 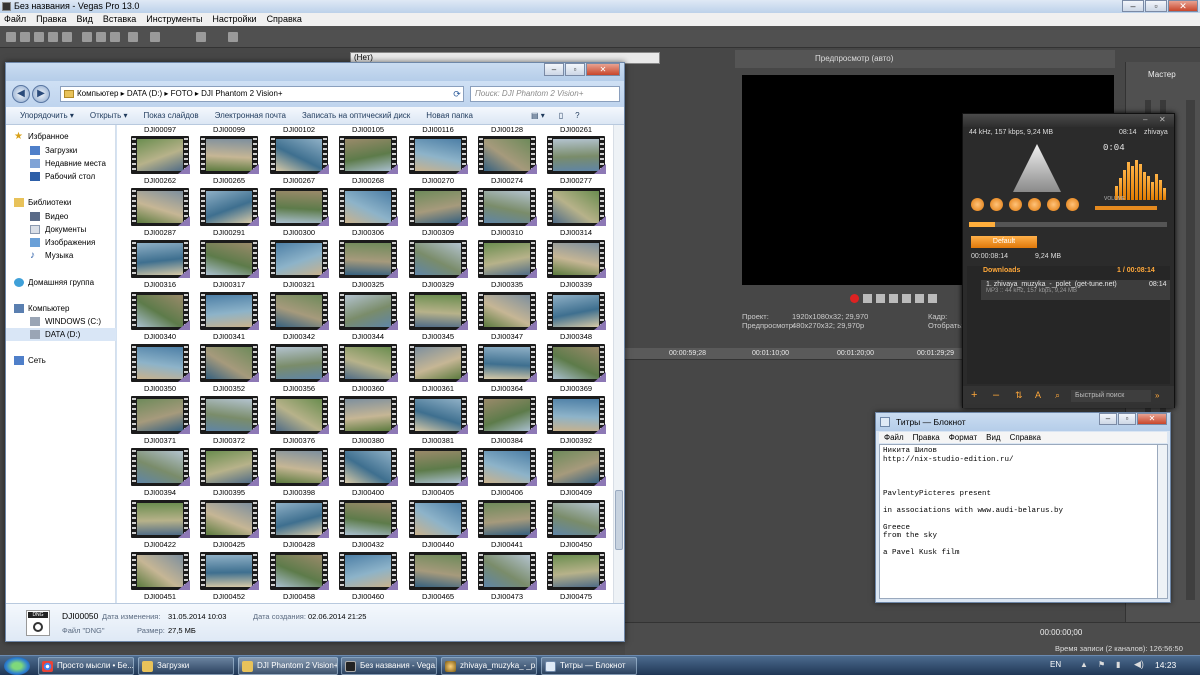 I want to click on menu-format: Формат, so click(x=963, y=437).